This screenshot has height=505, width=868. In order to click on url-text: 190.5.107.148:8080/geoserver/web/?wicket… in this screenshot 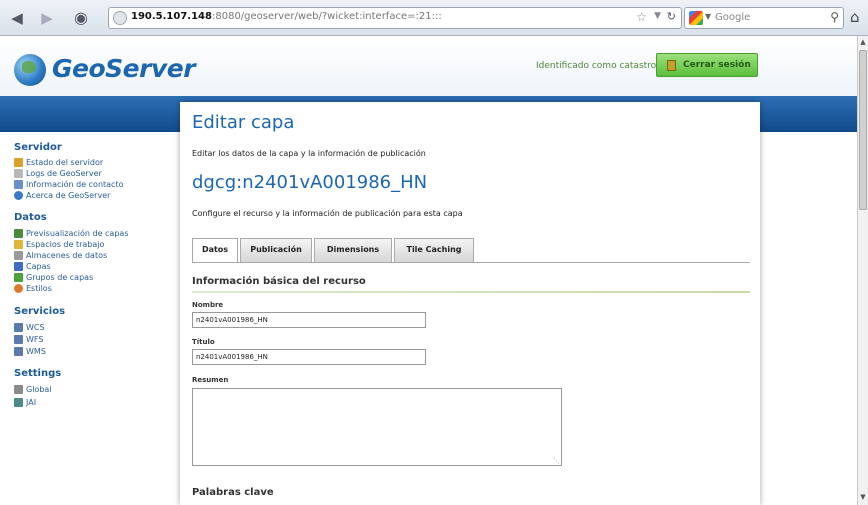, I will do `click(286, 16)`.